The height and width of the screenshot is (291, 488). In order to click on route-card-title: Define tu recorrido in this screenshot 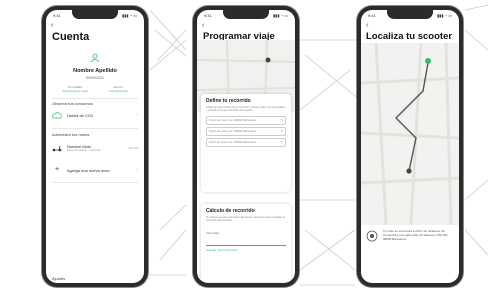, I will do `click(228, 101)`.